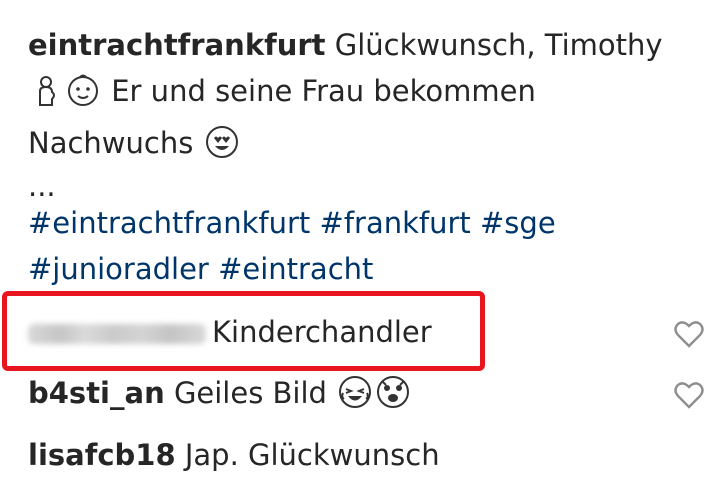 This screenshot has width=720, height=480. What do you see at coordinates (169, 223) in the screenshot?
I see `hashtag-link: #eintrachtfrankfurt` at bounding box center [169, 223].